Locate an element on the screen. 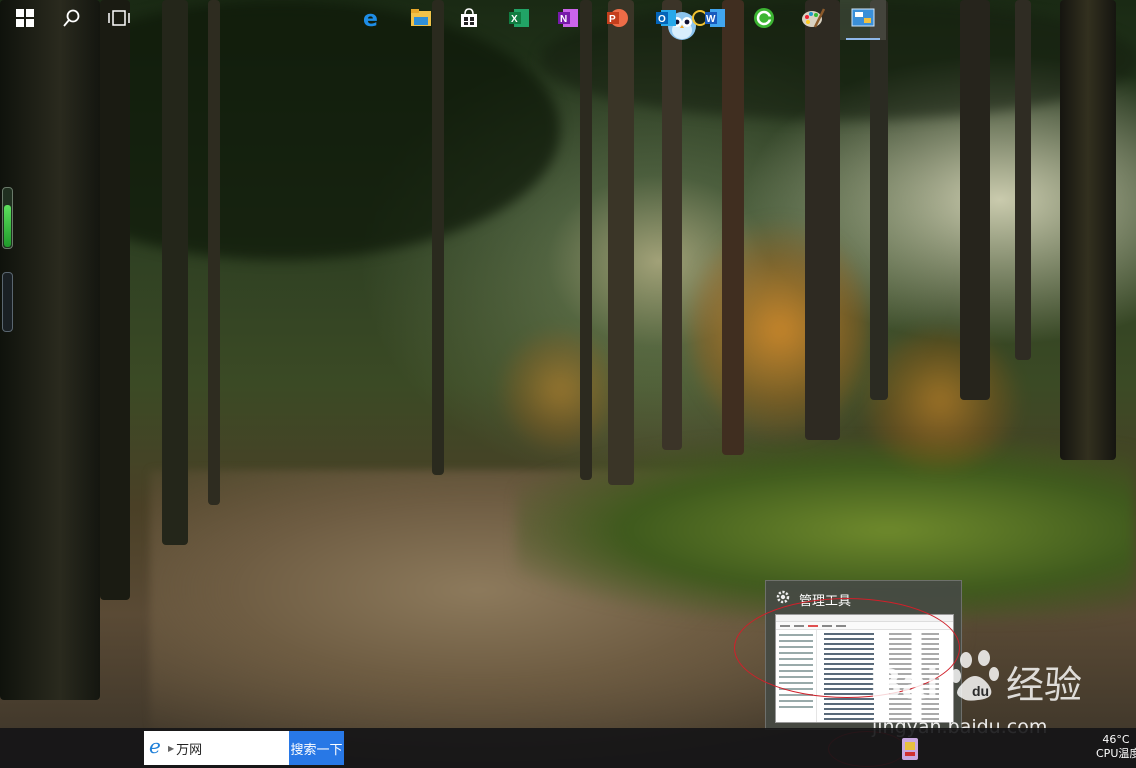 This screenshot has height=768, width=1136. search-submit-button: 搜索一下 is located at coordinates (316, 748).